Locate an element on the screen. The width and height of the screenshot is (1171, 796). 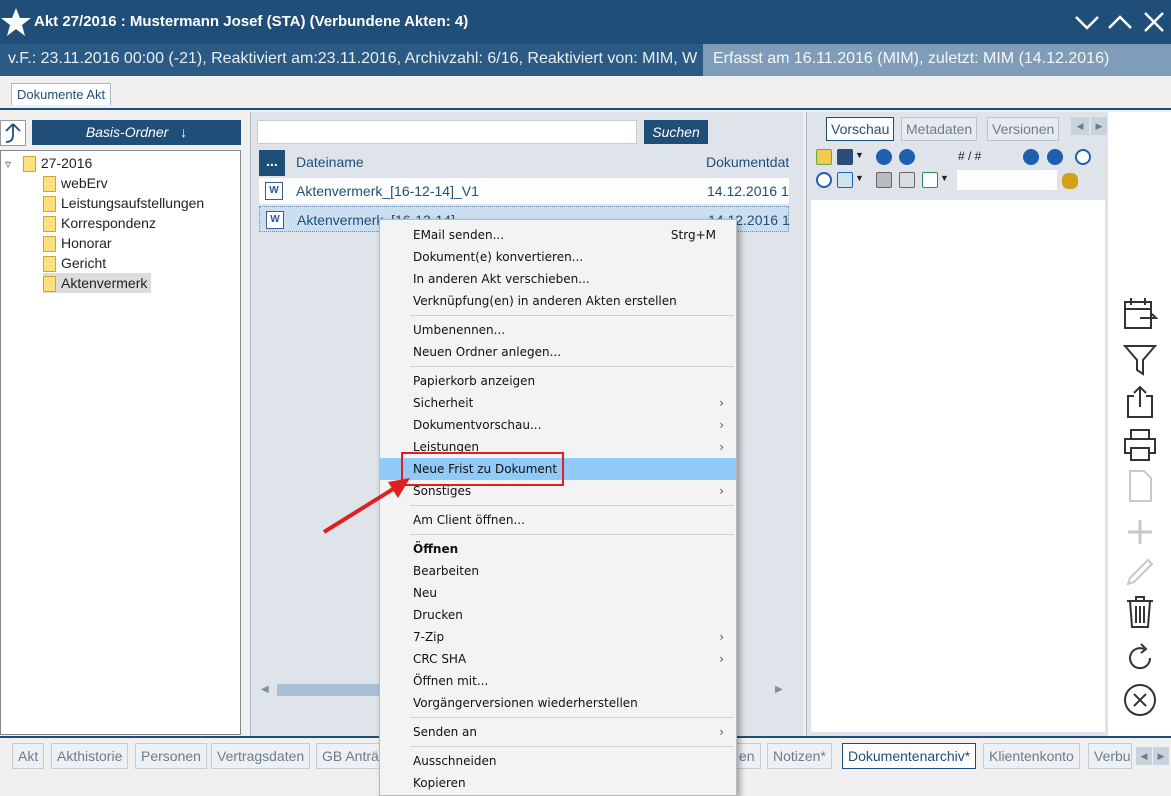
up-folder-button is located at coordinates (13, 133).